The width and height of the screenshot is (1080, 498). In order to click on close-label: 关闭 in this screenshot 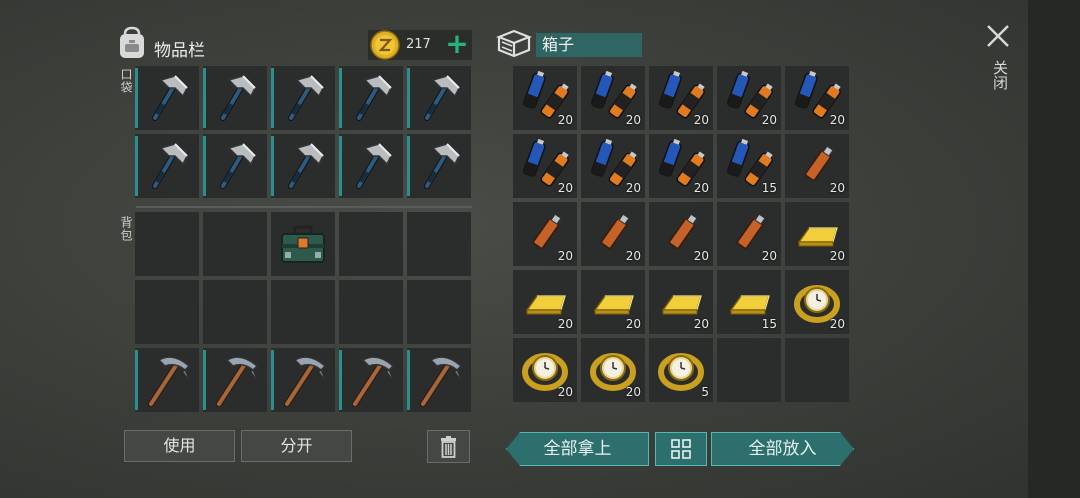, I will do `click(1000, 75)`.